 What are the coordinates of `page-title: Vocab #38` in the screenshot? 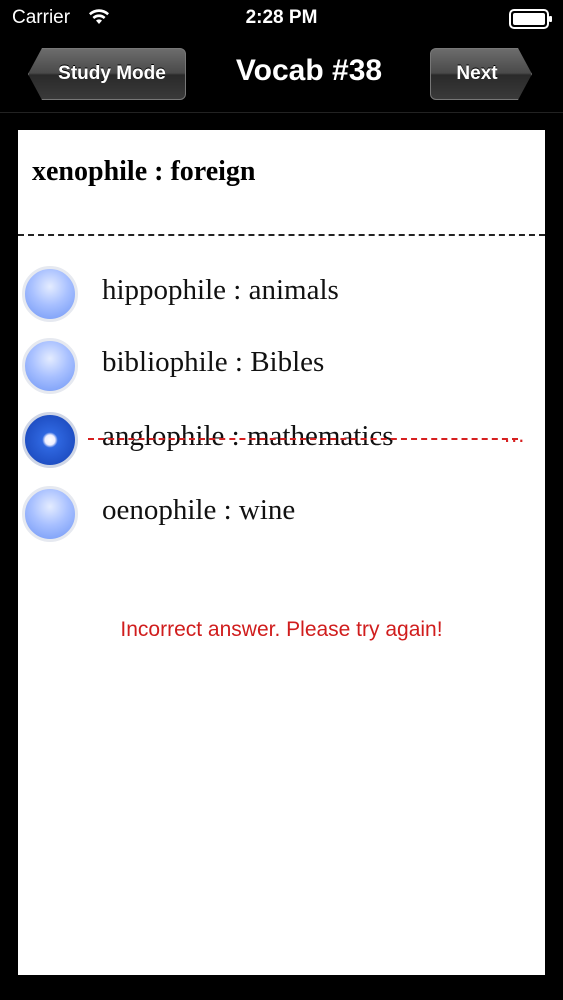 It's located at (309, 70).